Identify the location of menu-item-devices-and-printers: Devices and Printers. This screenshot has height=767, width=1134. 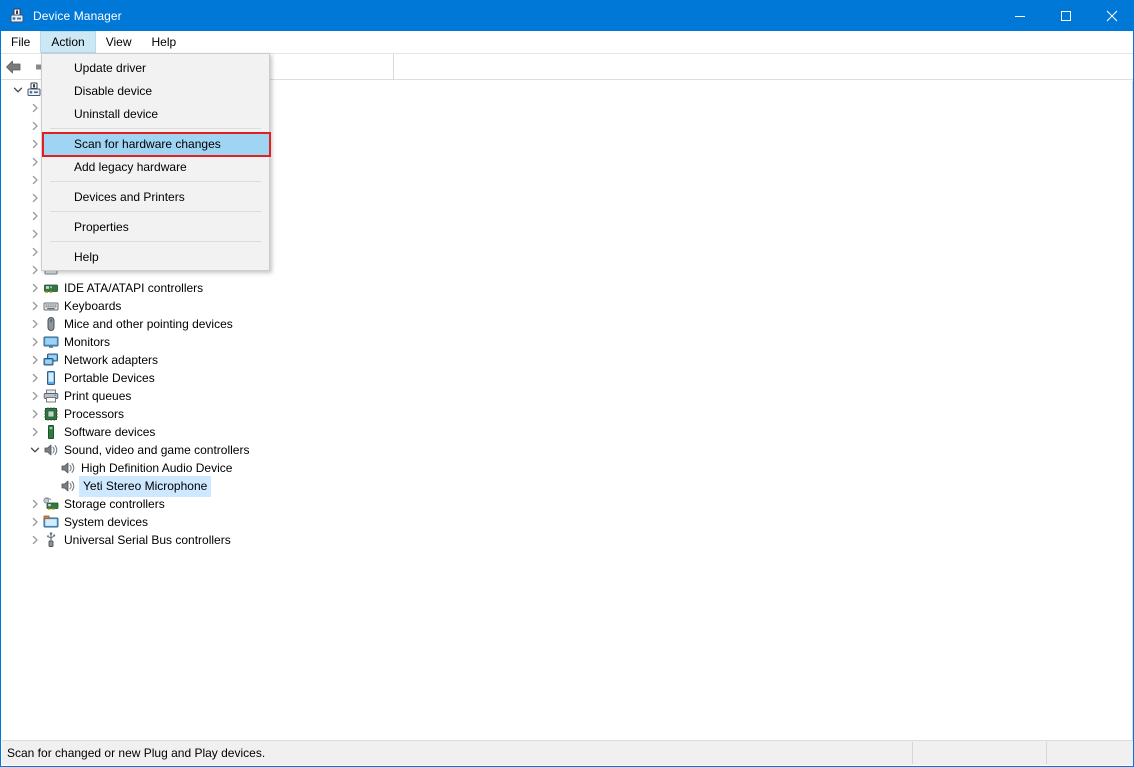
(155, 196).